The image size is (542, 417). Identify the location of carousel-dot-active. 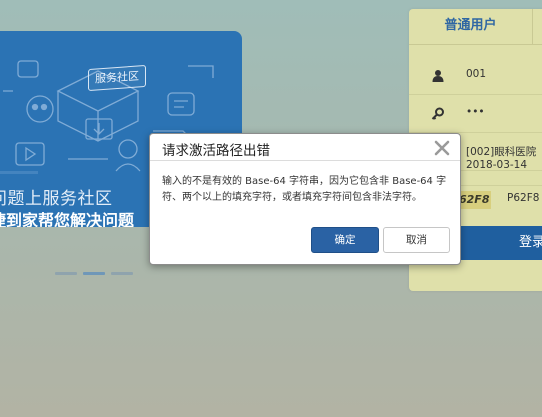
(94, 273).